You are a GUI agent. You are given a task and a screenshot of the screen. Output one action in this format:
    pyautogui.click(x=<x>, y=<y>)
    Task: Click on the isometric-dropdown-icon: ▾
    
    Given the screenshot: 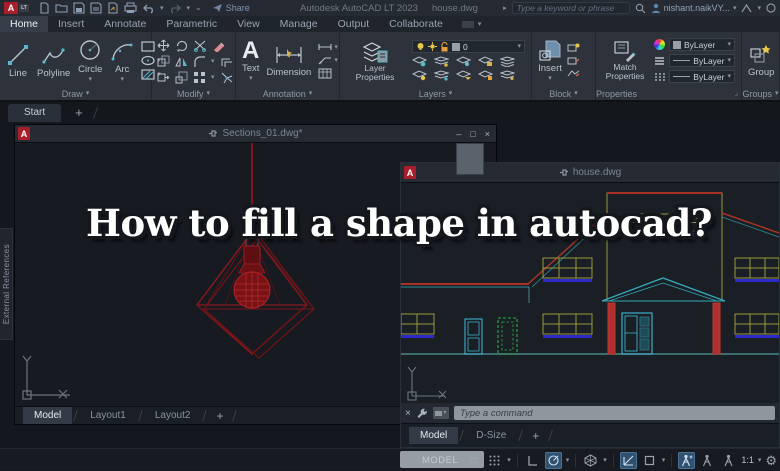 What is the action you would take?
    pyautogui.click(x=605, y=460)
    